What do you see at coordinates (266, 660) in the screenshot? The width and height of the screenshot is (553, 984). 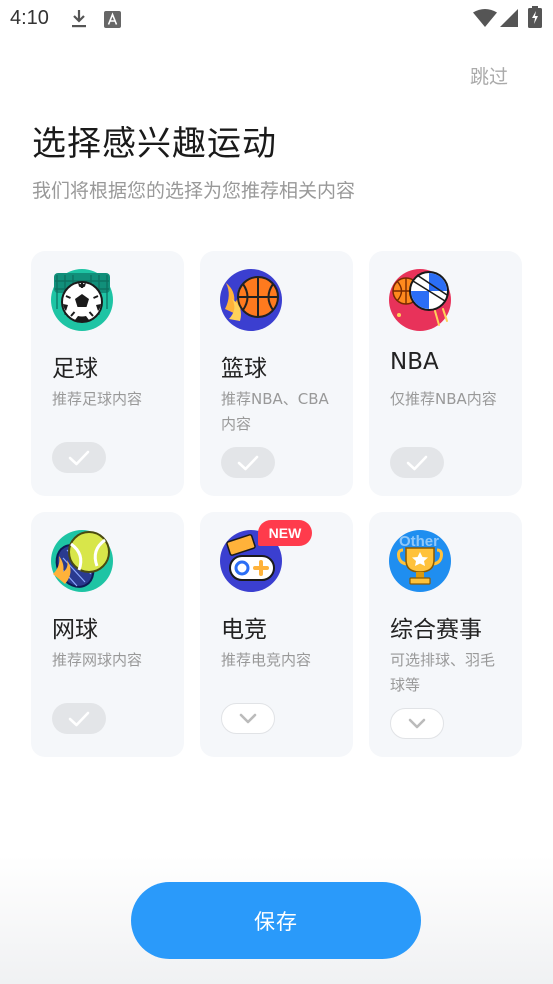 I see `sport-description: 推荐电竞内容` at bounding box center [266, 660].